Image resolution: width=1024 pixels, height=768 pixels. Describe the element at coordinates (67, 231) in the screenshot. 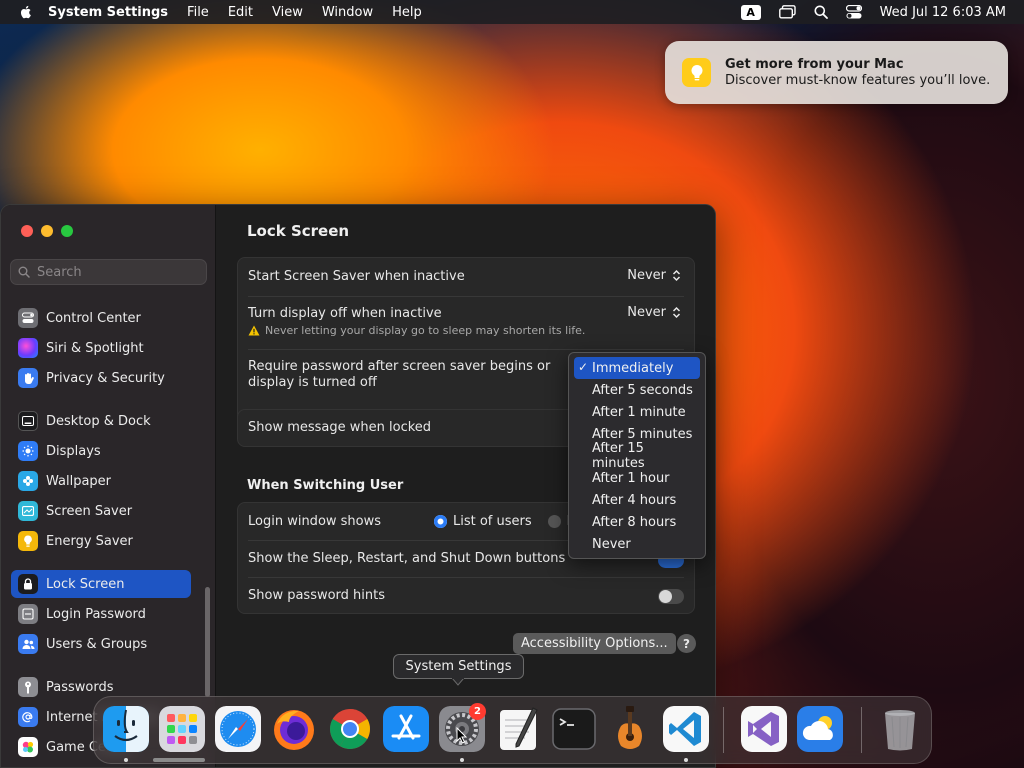

I see `zoom-button` at that location.